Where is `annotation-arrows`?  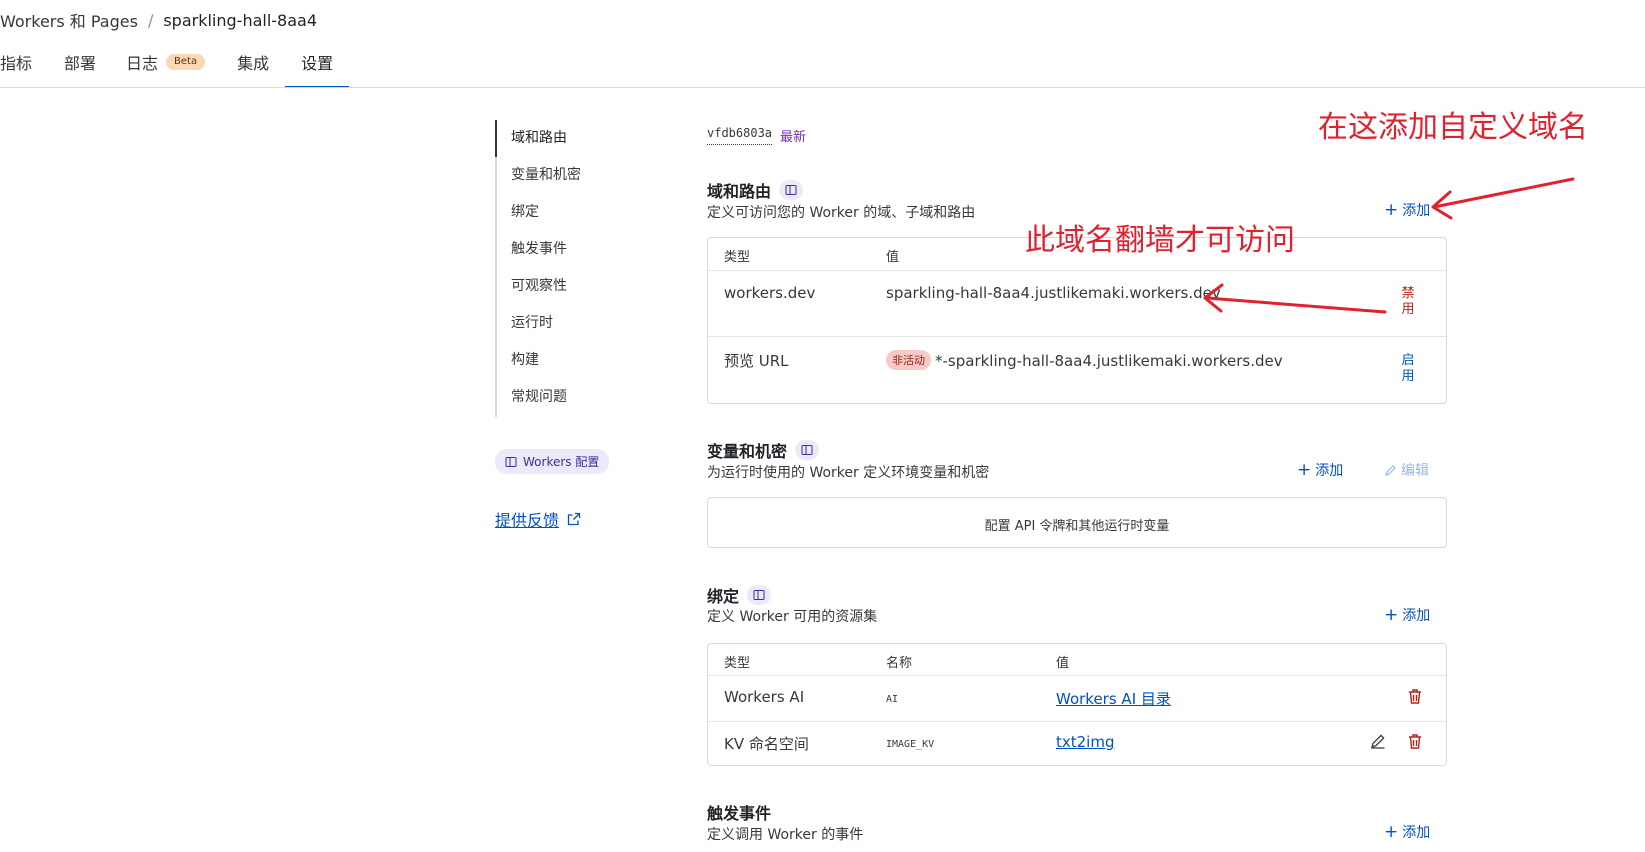
annotation-arrows is located at coordinates (1389, 245).